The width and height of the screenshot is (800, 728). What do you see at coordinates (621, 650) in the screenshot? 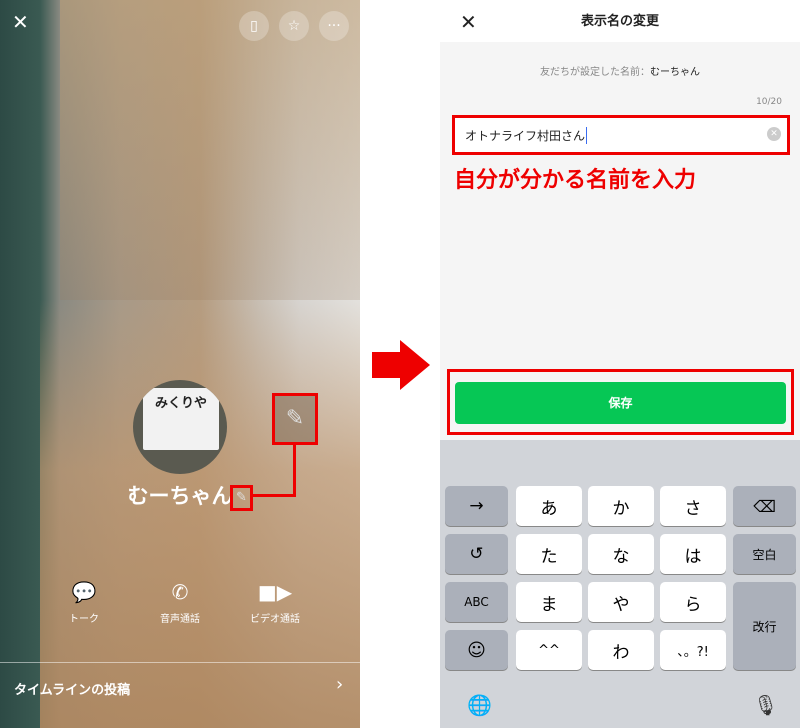
I see `key: わ` at bounding box center [621, 650].